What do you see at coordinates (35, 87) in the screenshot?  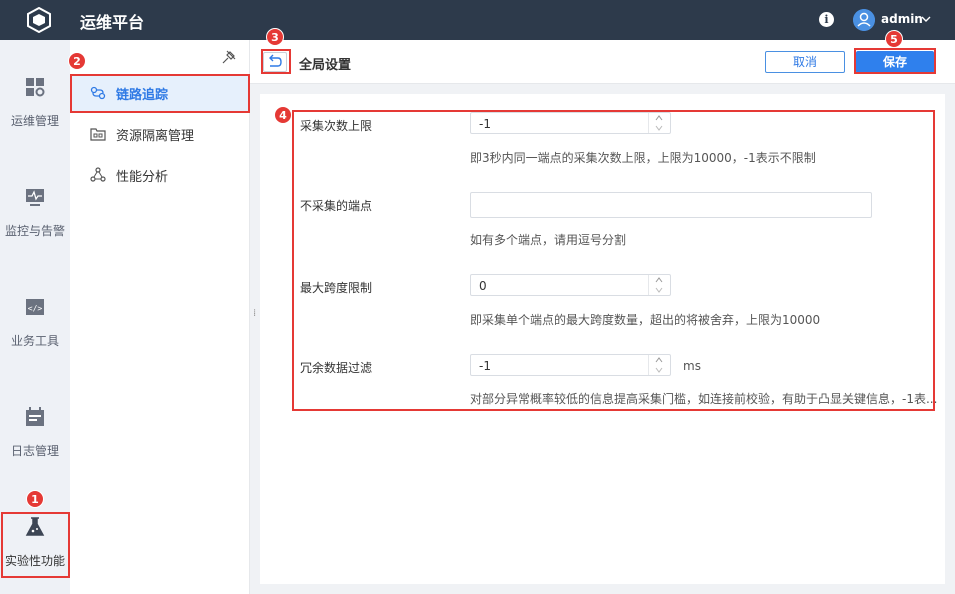 I see `dashboard-icon` at bounding box center [35, 87].